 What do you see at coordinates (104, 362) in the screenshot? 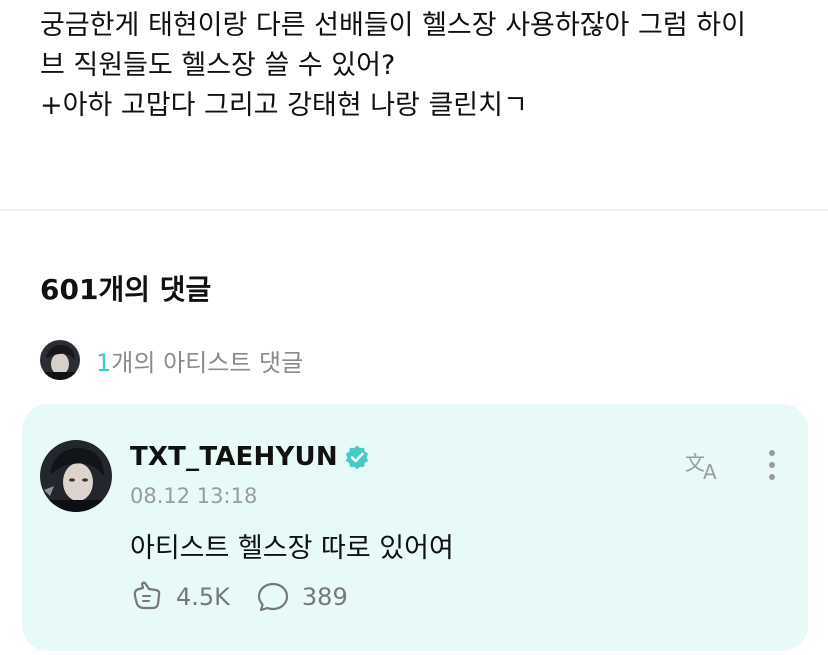
I see `artist-comment-count: 1` at bounding box center [104, 362].